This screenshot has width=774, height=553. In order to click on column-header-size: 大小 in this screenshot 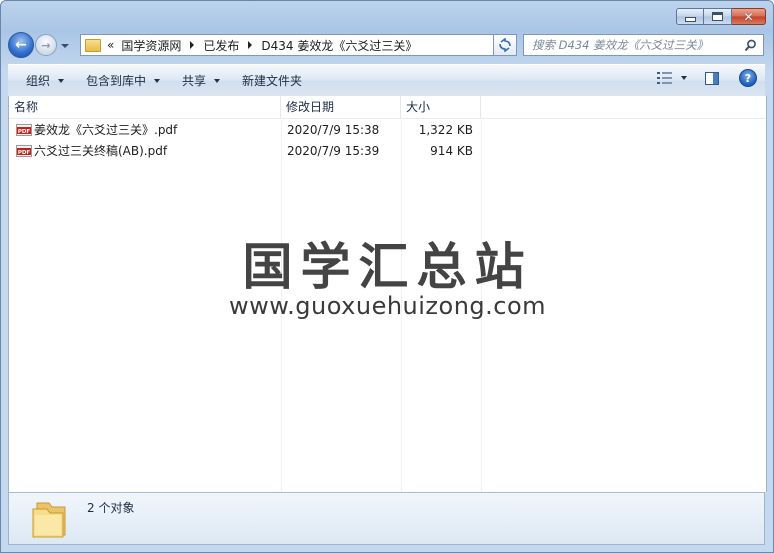, I will do `click(441, 107)`.